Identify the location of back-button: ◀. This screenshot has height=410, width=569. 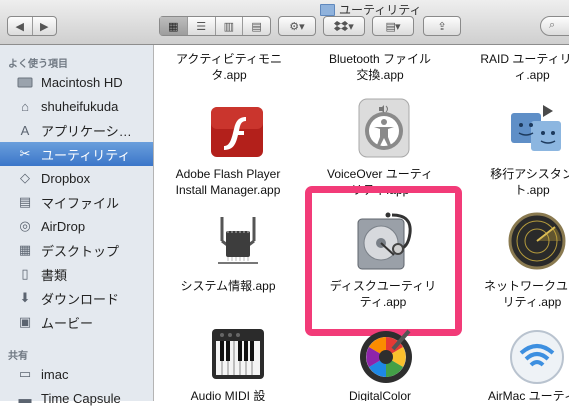
(20, 26).